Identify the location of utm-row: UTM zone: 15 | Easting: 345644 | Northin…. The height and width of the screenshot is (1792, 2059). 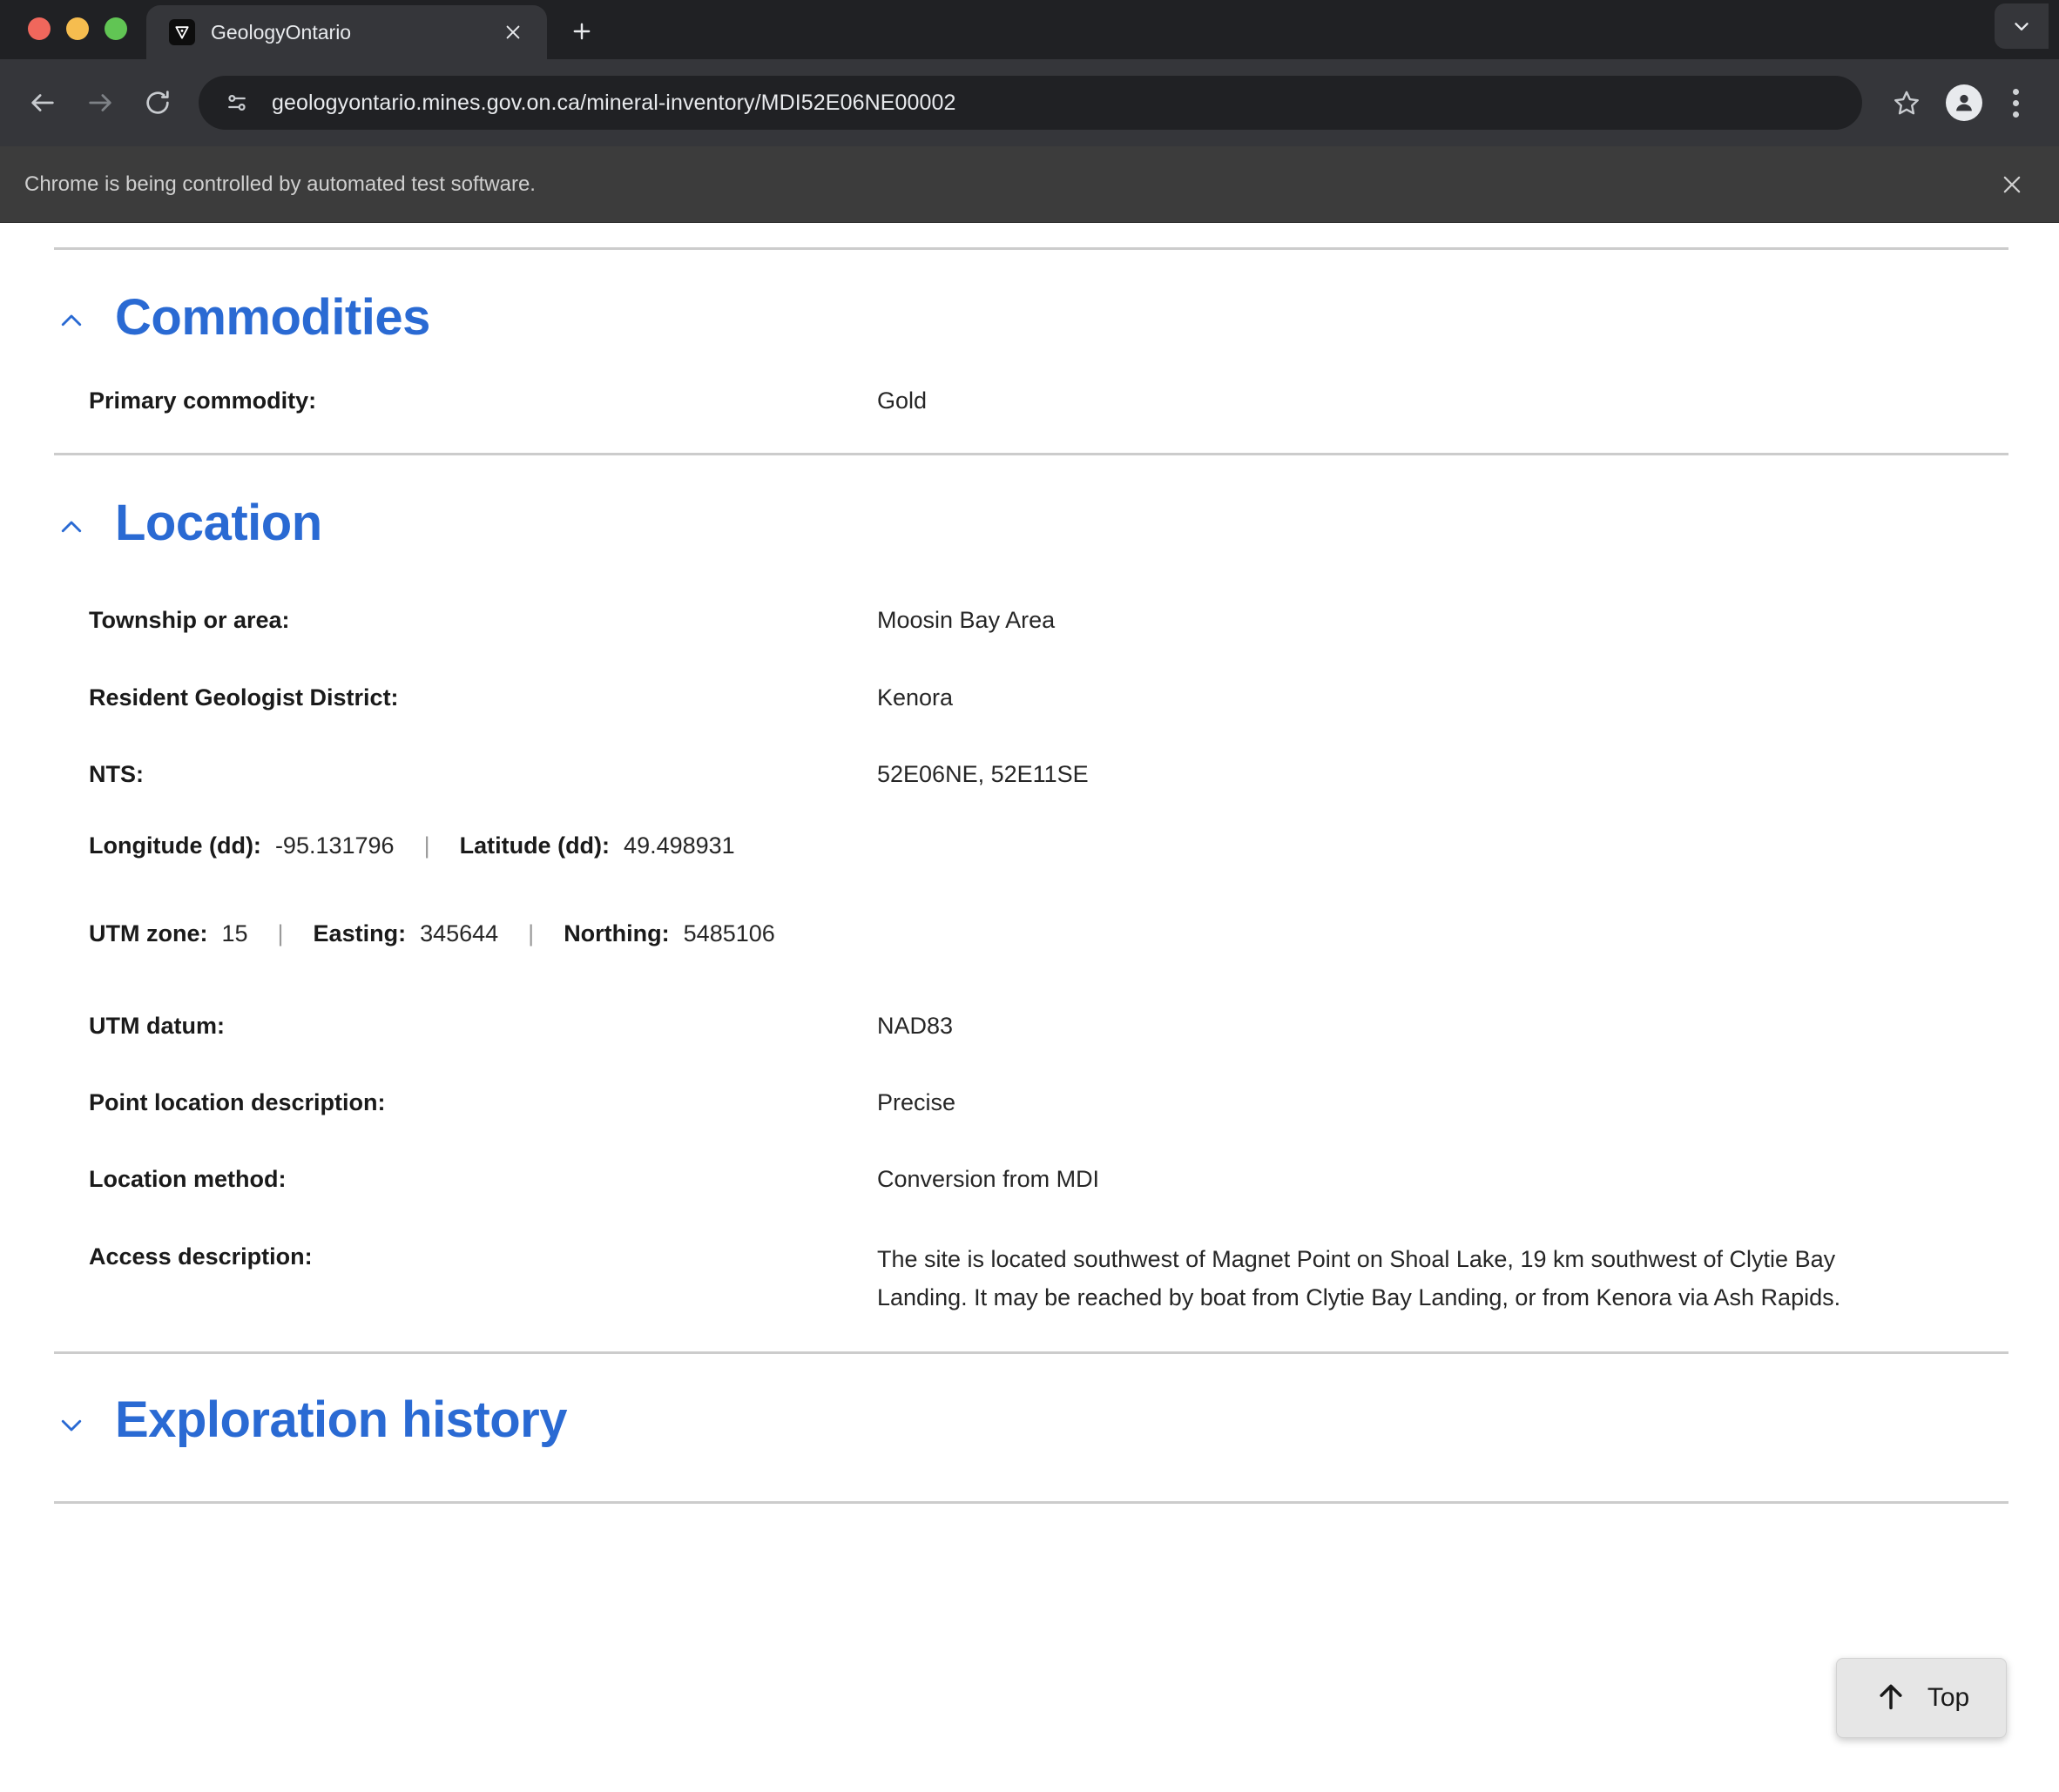
(1047, 933).